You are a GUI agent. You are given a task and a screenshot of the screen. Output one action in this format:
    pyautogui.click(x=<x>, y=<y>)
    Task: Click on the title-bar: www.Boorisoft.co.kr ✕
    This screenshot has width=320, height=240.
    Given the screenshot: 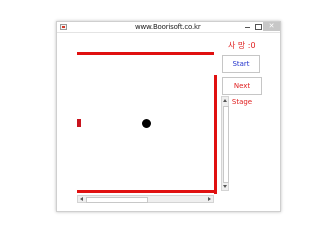 What is the action you would take?
    pyautogui.click(x=168, y=27)
    